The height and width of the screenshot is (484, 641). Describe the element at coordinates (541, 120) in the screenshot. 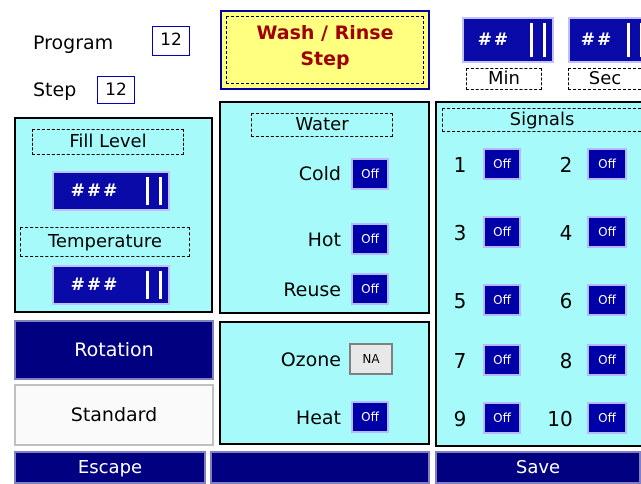

I see `signals-title: Signals` at that location.